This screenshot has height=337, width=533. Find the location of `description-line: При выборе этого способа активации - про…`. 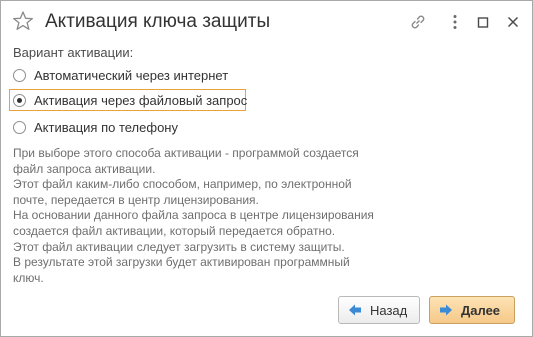

description-line: При выборе этого способа активации - про… is located at coordinates (186, 153).